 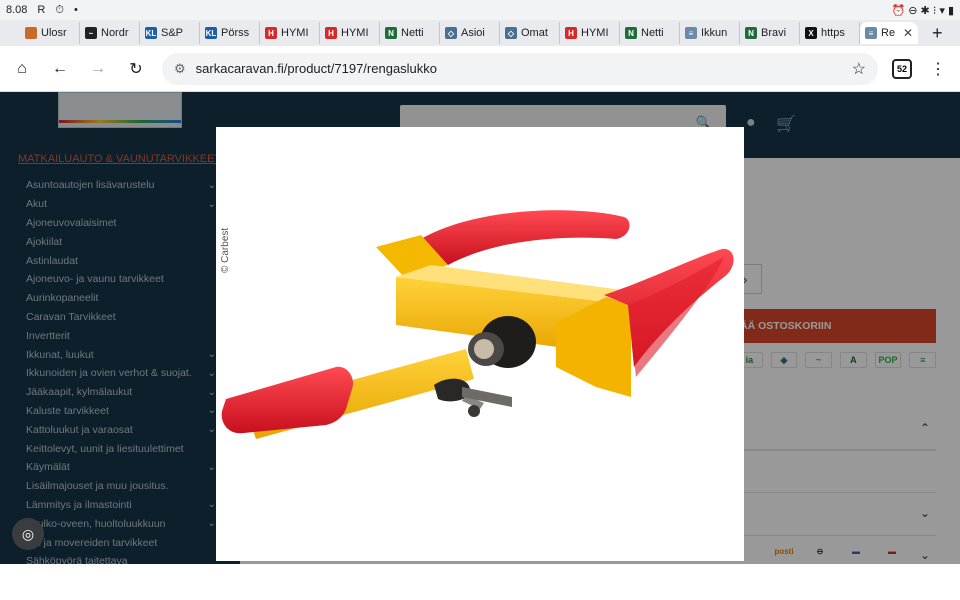 I want to click on menu-icon: ⋮, so click(x=938, y=69).